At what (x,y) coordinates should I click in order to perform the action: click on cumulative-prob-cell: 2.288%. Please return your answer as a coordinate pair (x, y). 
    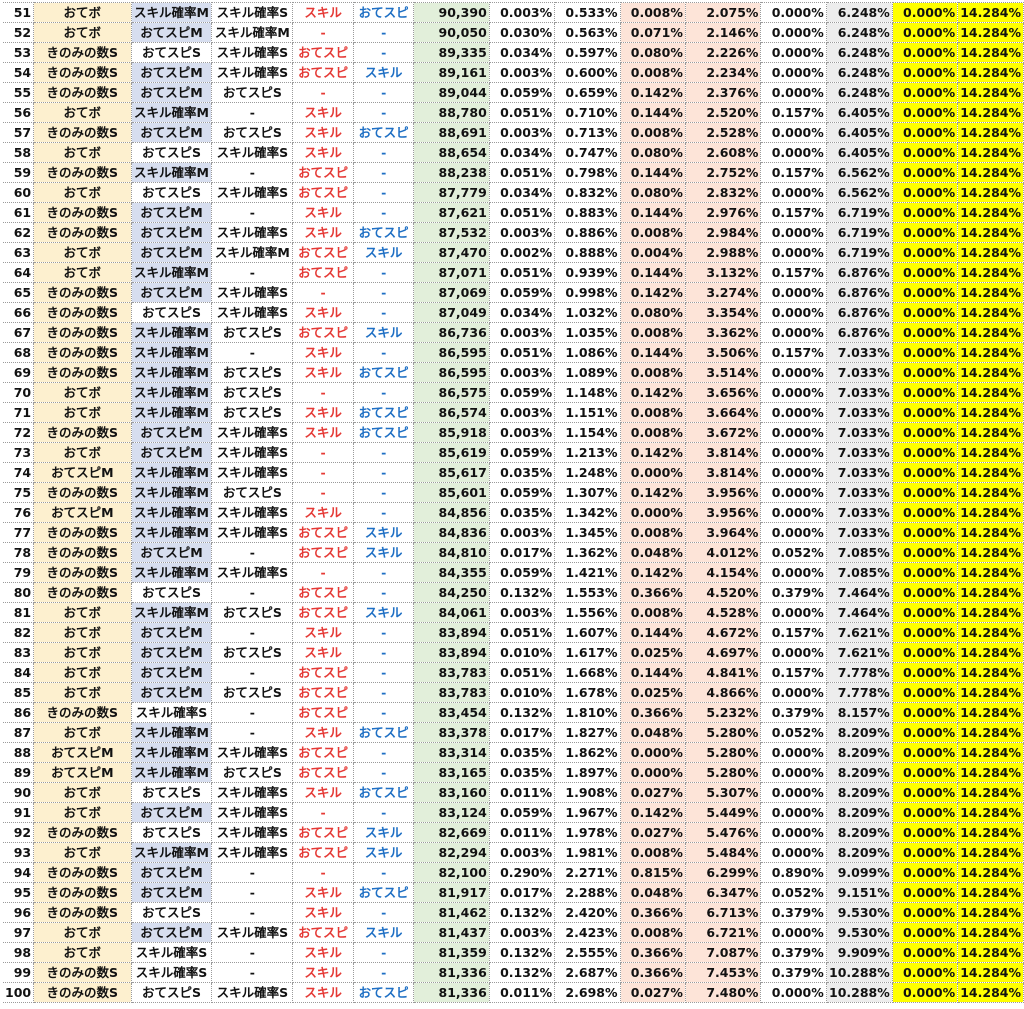
    Looking at the image, I should click on (587, 892).